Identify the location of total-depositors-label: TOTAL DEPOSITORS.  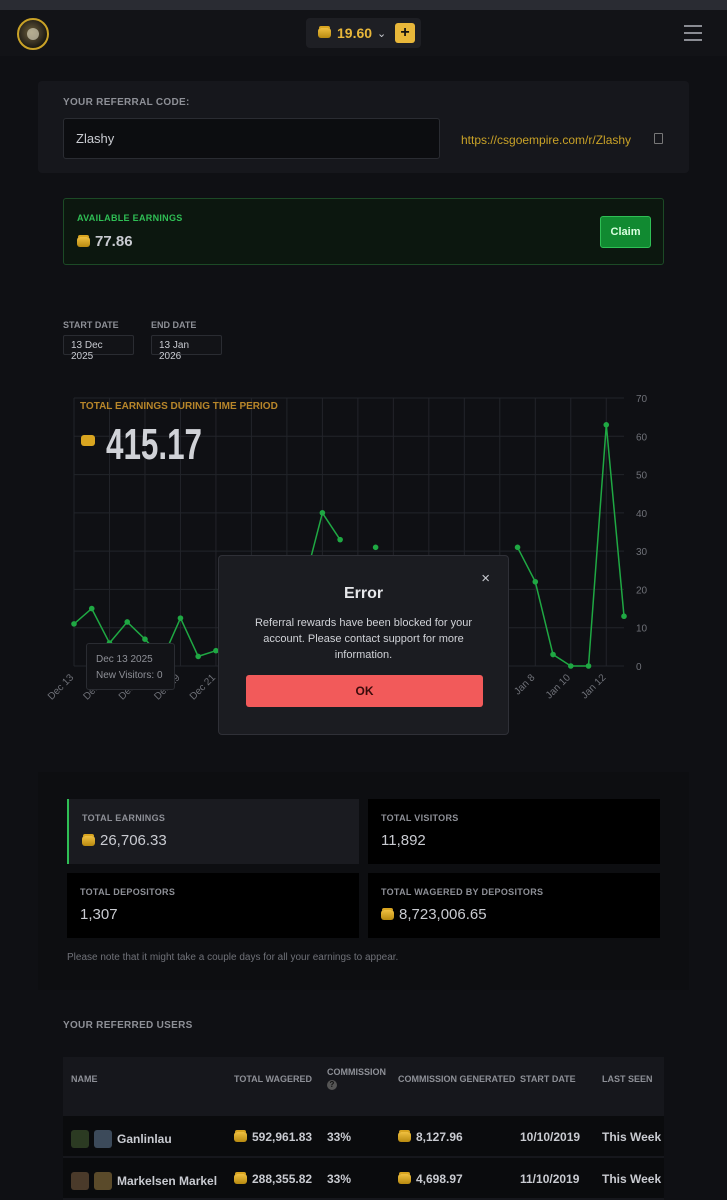
(128, 892).